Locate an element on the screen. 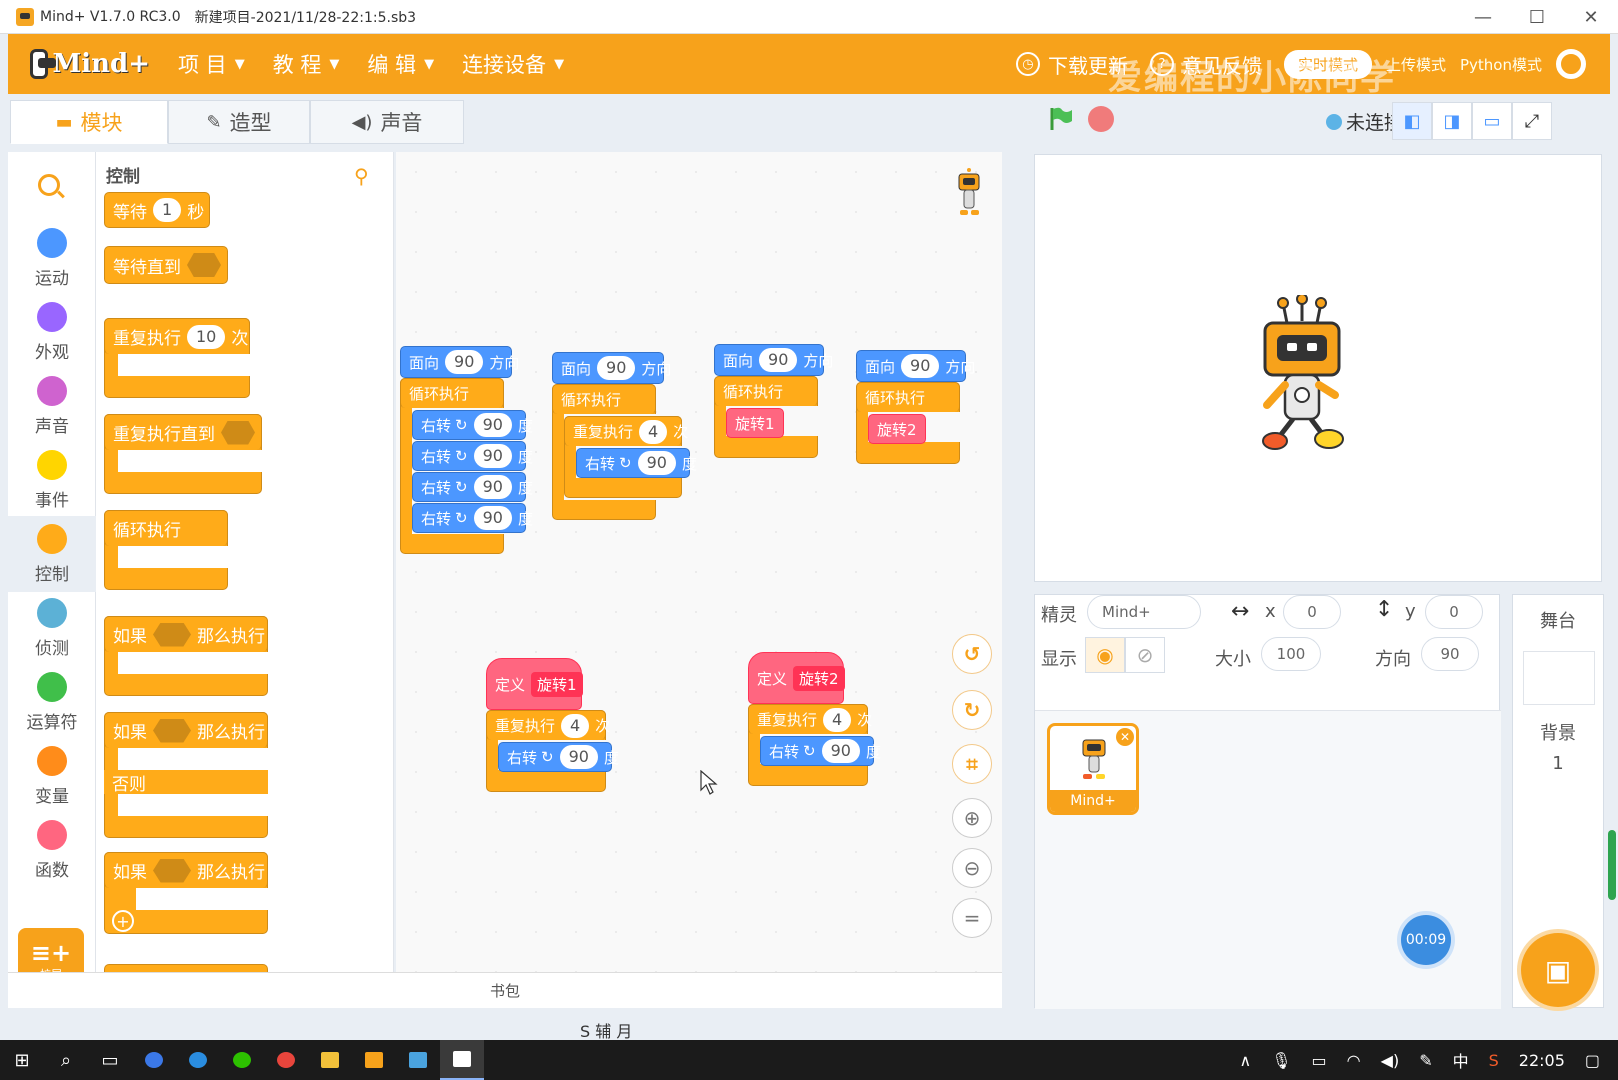 This screenshot has width=1618, height=1080. category-events: 事件 is located at coordinates (52, 480).